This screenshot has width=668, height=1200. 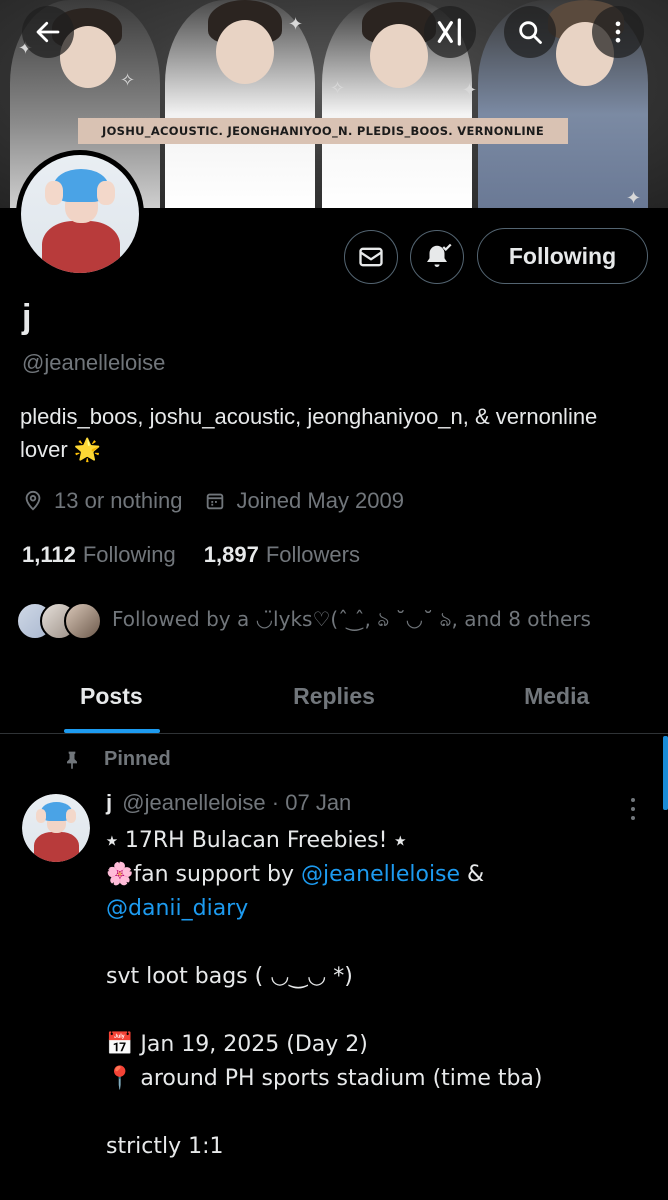 What do you see at coordinates (376, 909) in the screenshot?
I see `post-line: @danii_diary` at bounding box center [376, 909].